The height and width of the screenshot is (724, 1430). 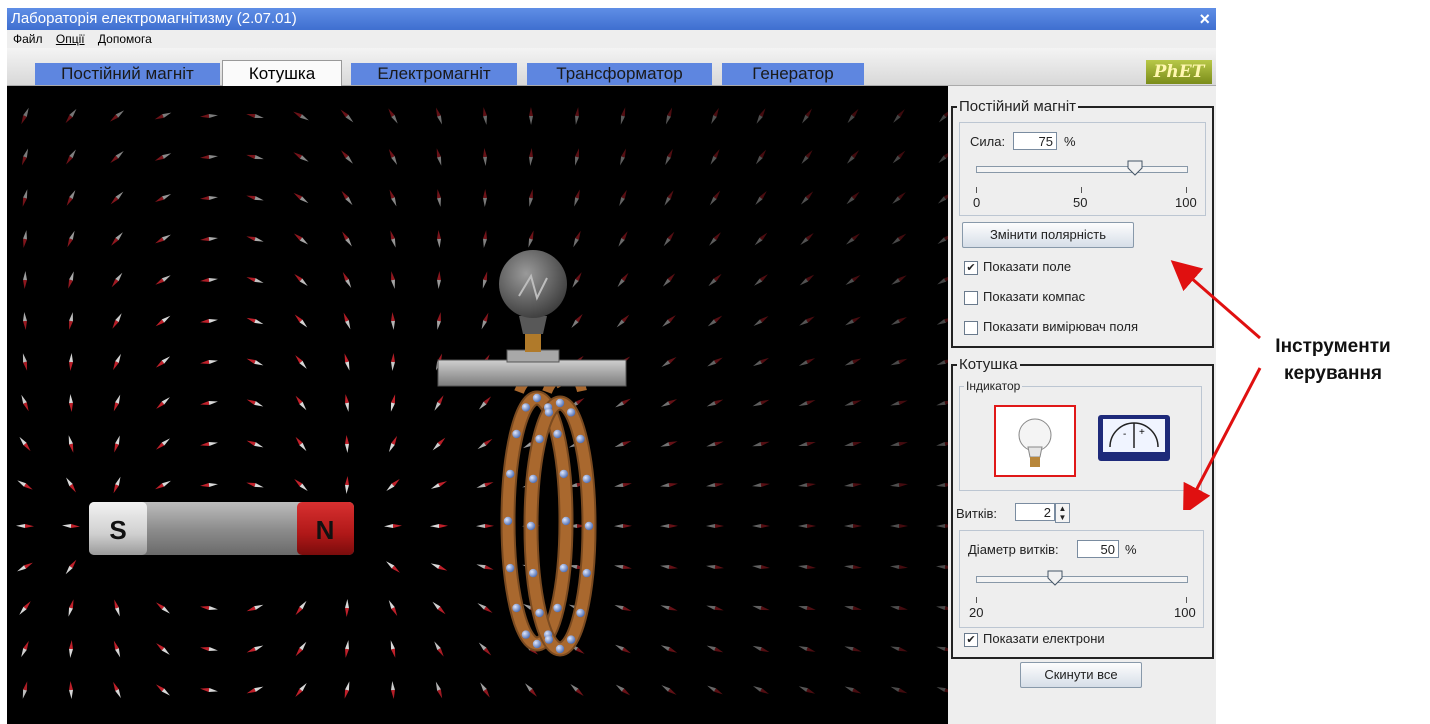 What do you see at coordinates (1035, 441) in the screenshot?
I see `bulb-indicator-option` at bounding box center [1035, 441].